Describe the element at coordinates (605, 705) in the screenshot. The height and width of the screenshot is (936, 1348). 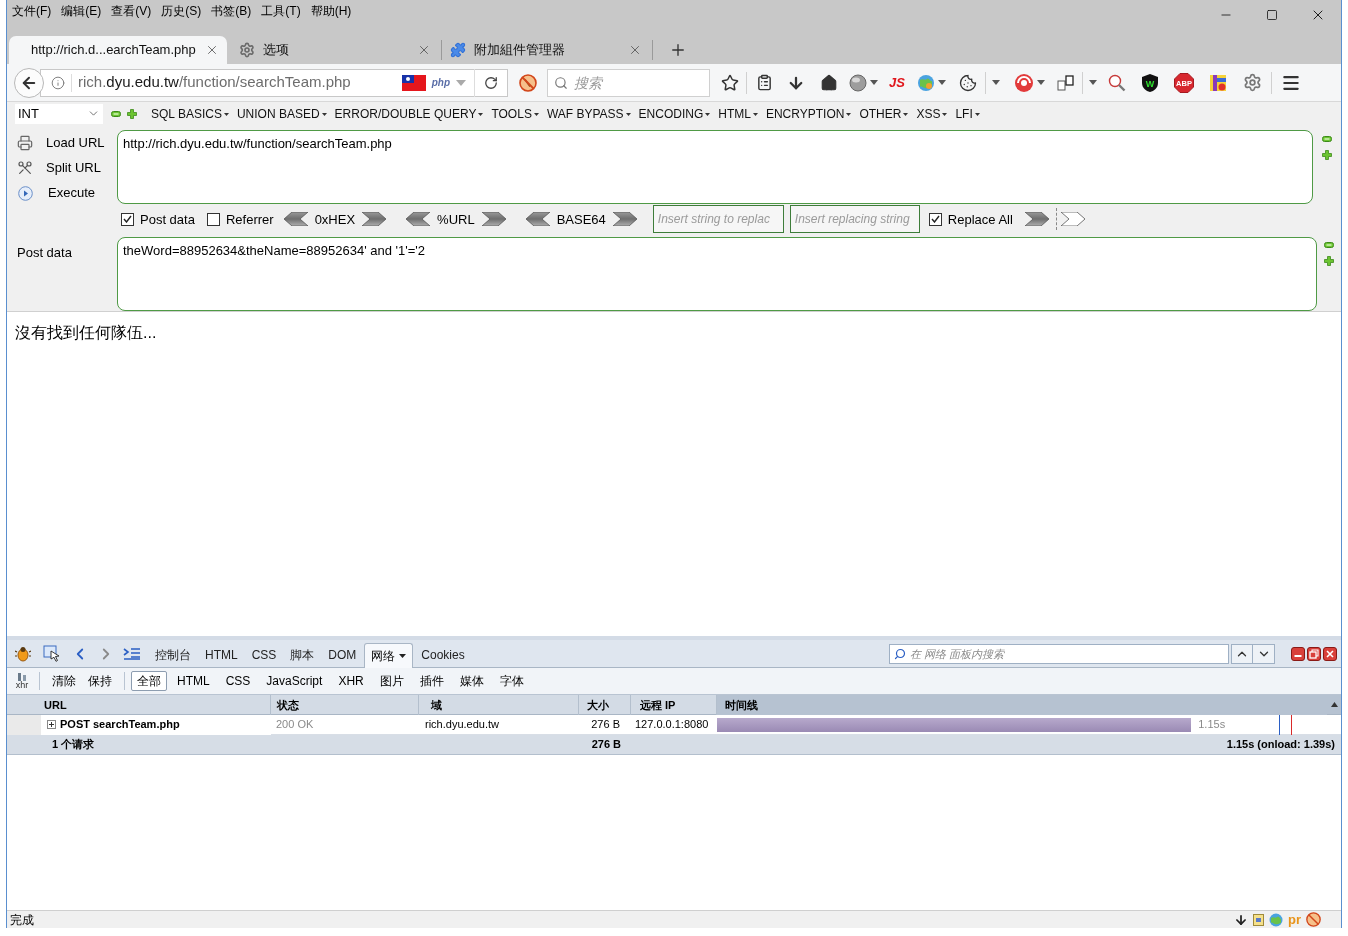
I see `column-header: 大小` at that location.